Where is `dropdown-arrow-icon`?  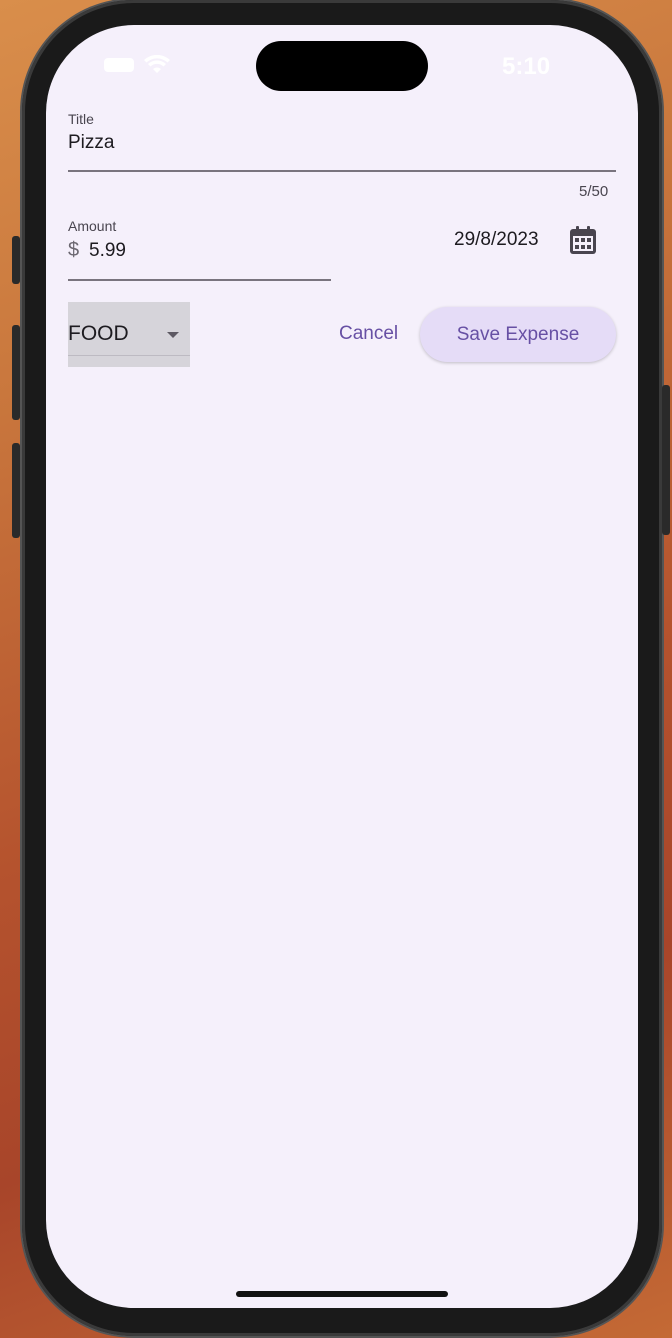
dropdown-arrow-icon is located at coordinates (173, 335).